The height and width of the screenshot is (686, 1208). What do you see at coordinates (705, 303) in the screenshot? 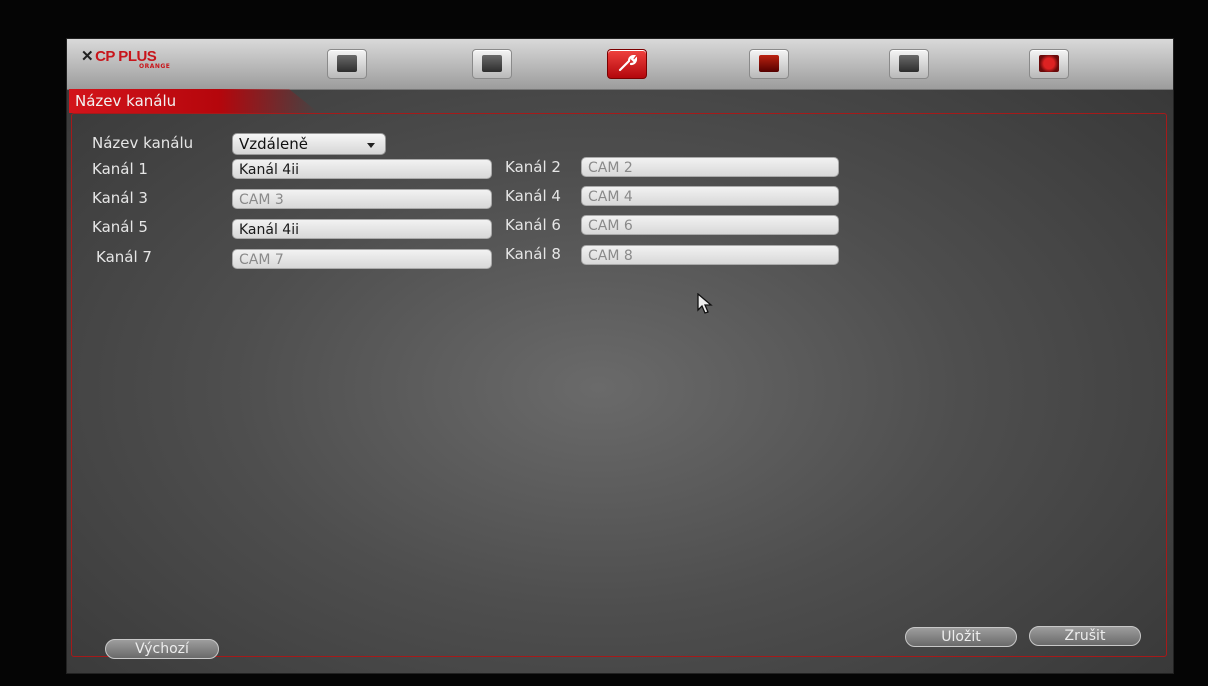
I see `mouse-pointer-icon` at bounding box center [705, 303].